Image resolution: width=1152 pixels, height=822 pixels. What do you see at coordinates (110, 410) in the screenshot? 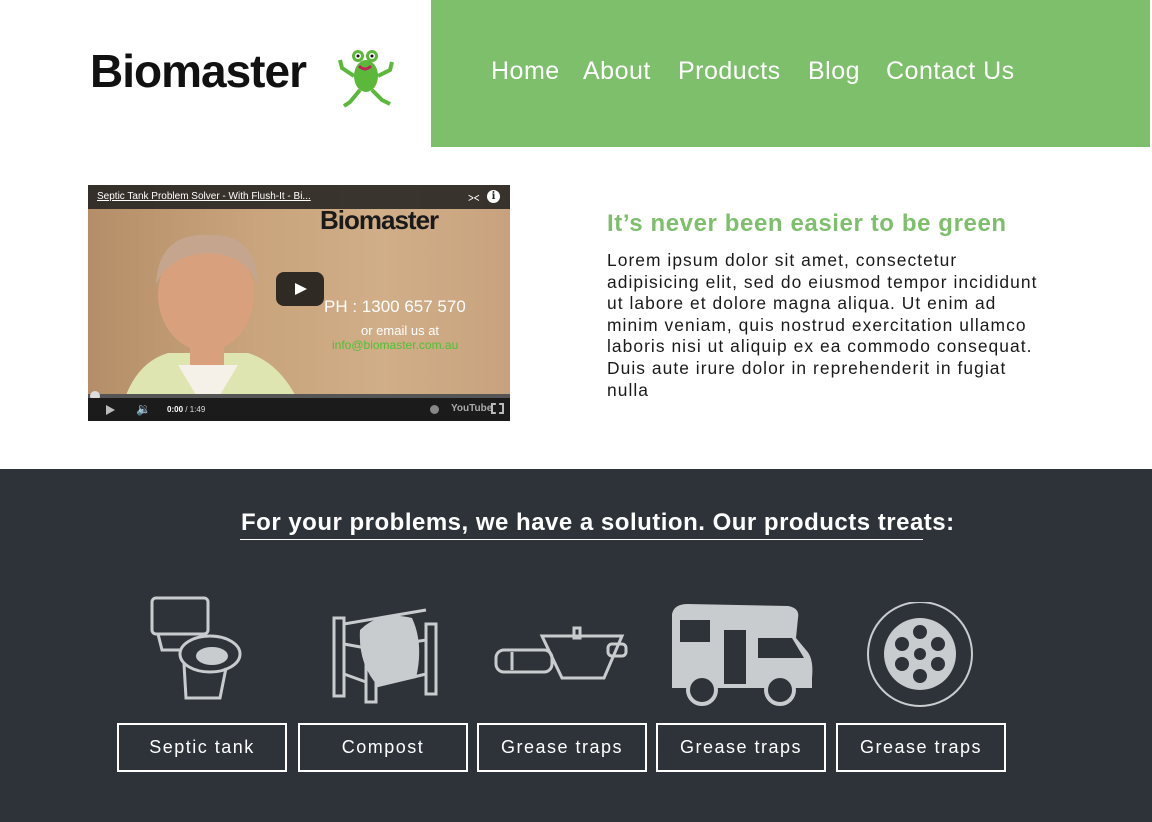
I see `play-small-icon` at bounding box center [110, 410].